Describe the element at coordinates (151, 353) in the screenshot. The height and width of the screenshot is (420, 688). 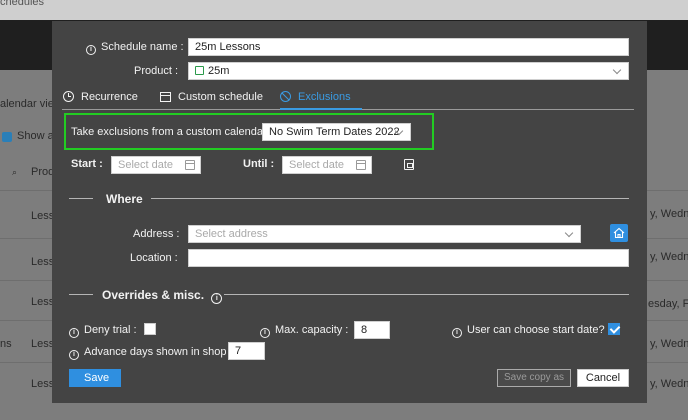
I see `advance-days-label: Advance days shown in shop :` at that location.